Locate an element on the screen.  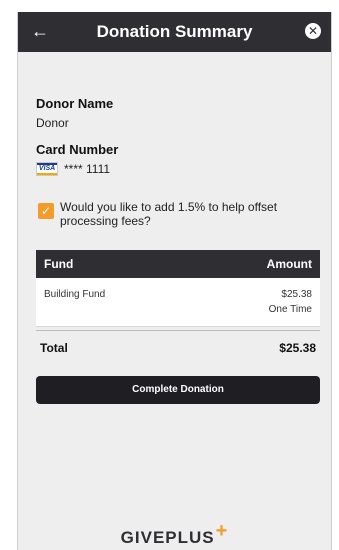
fund-table-header: Fund Amount is located at coordinates (178, 264).